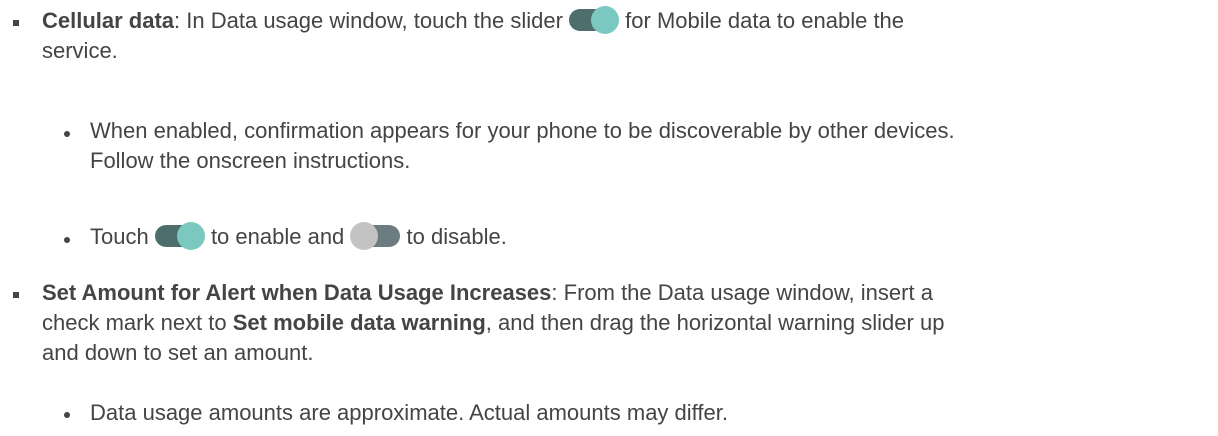 Image resolution: width=1218 pixels, height=436 pixels. I want to click on sub-item-line: Follow the onscreen instructions., so click(250, 160).